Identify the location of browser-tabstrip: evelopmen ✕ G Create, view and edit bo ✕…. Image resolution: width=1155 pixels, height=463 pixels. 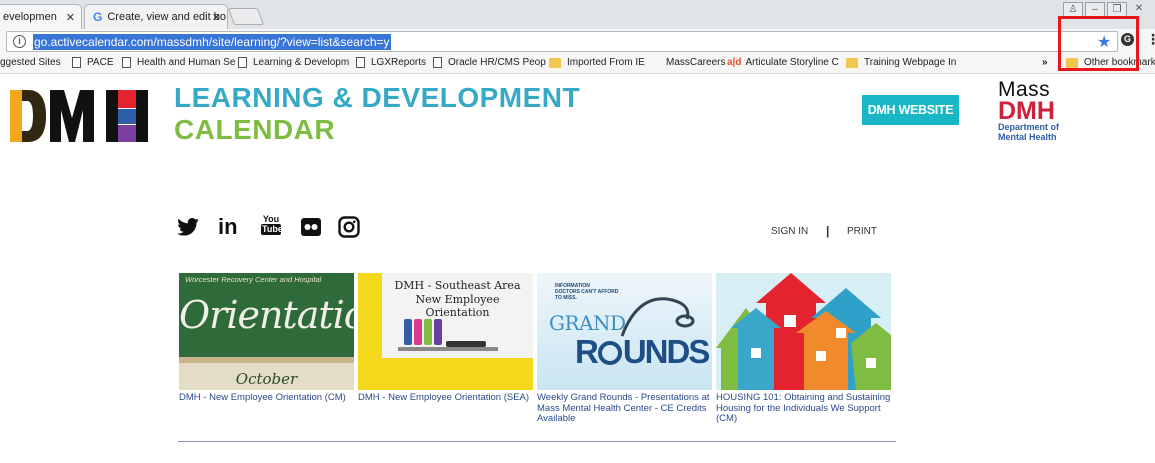
(577, 14).